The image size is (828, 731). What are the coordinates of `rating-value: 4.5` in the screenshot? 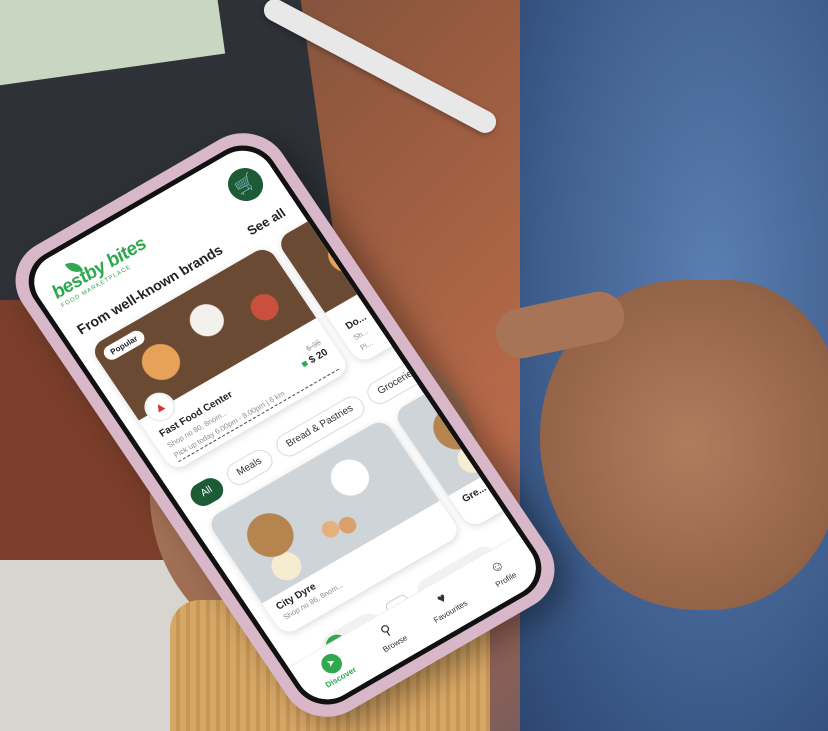 It's located at (445, 160).